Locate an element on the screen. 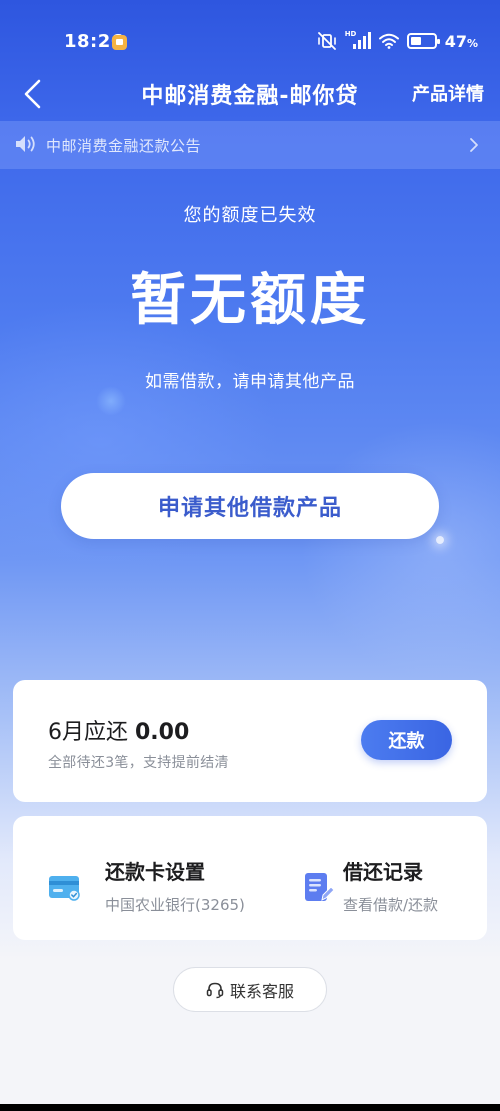  repayment-card-settings: 还款卡设置 中国农业银行(3265) is located at coordinates (133, 878).